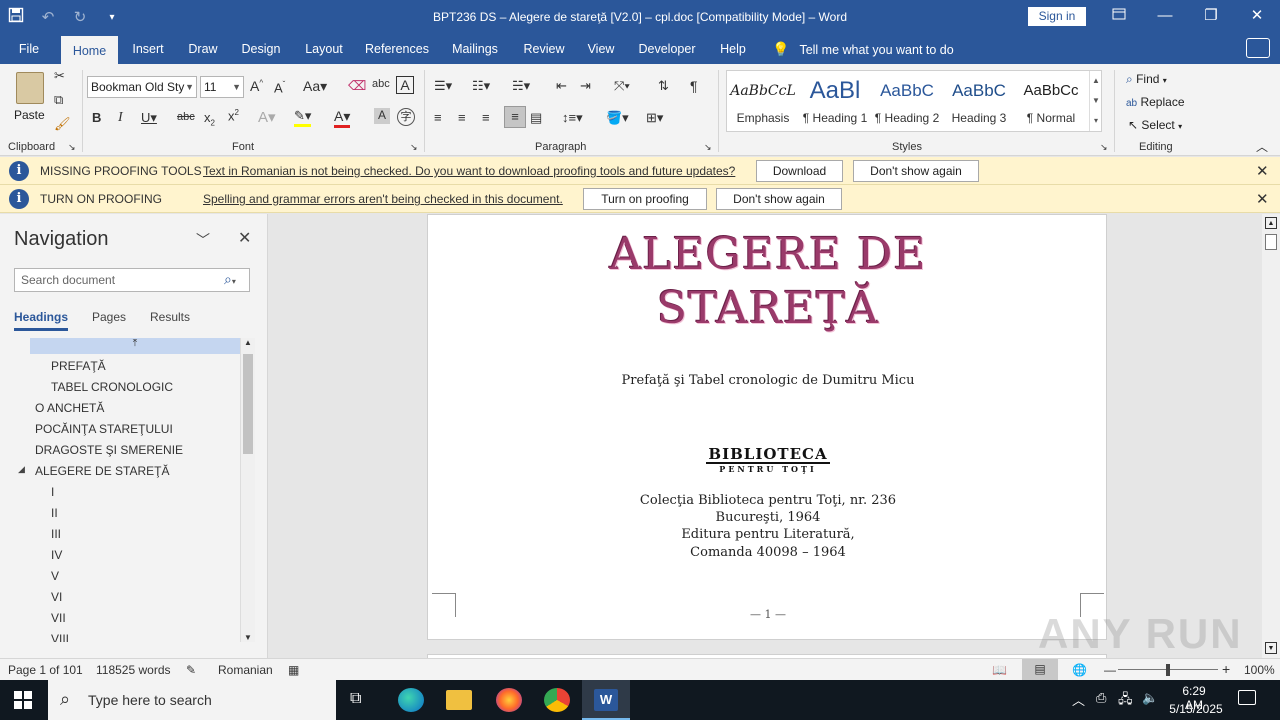  What do you see at coordinates (192, 700) in the screenshot?
I see `taskbar-search-box: ⌕ Type here to search` at bounding box center [192, 700].